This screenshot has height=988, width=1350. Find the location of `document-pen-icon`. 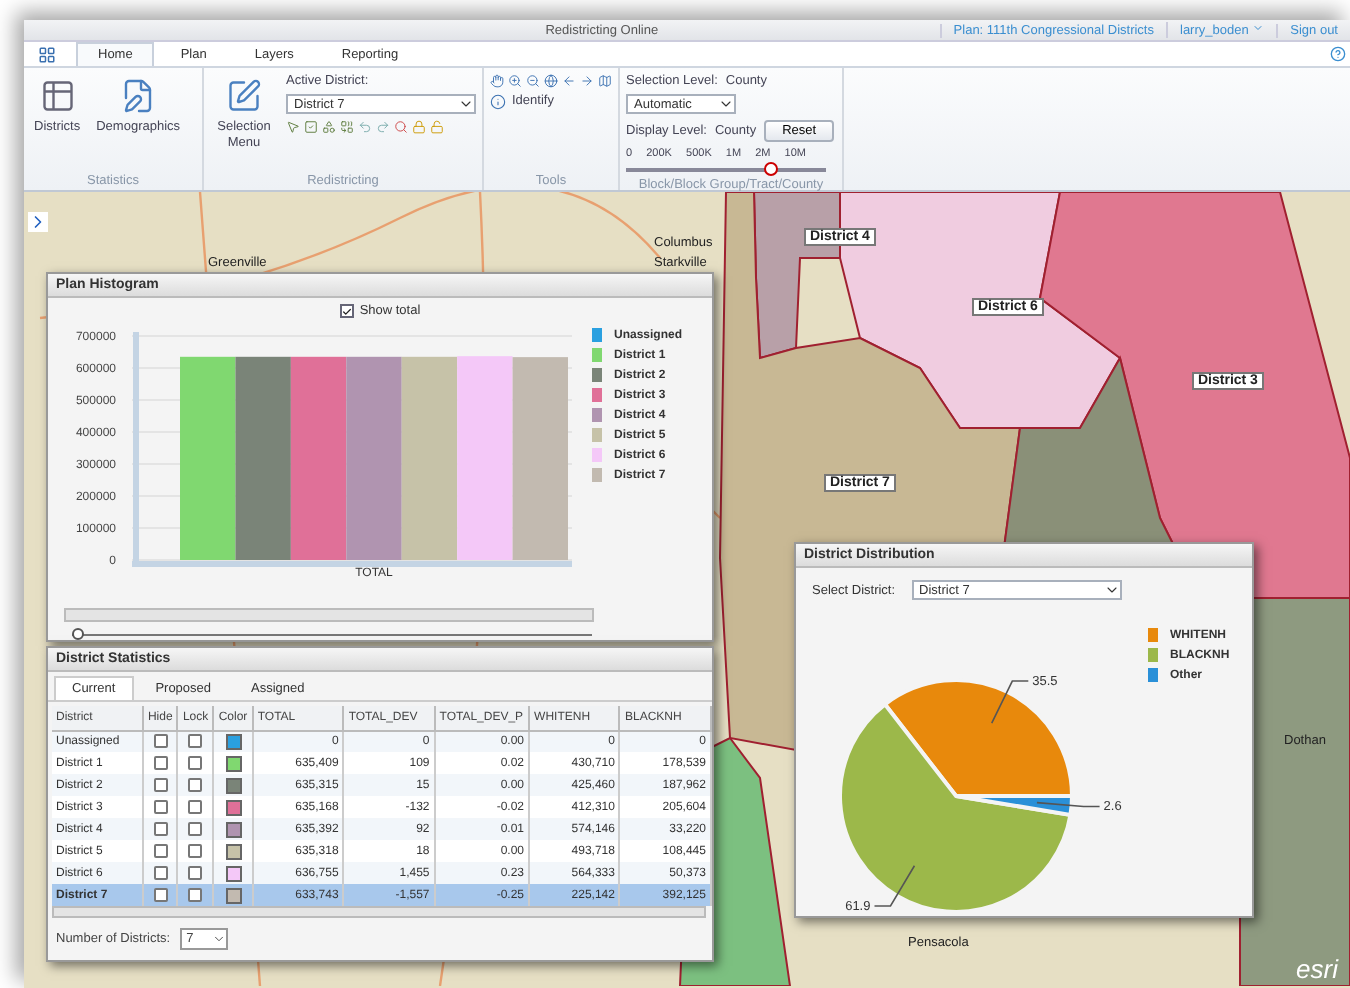

document-pen-icon is located at coordinates (138, 96).